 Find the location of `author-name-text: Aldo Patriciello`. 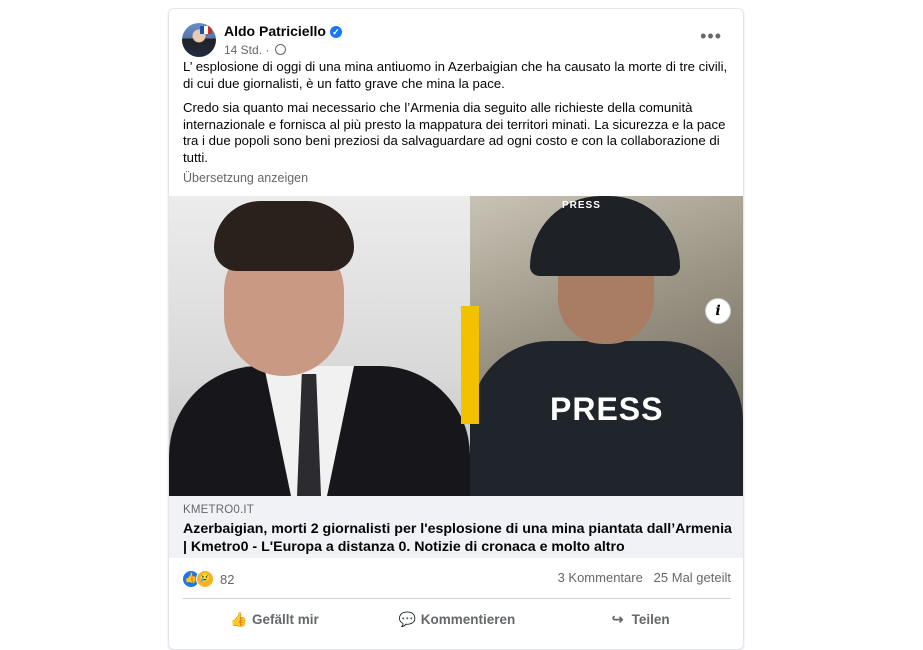

author-name-text: Aldo Patriciello is located at coordinates (275, 31).